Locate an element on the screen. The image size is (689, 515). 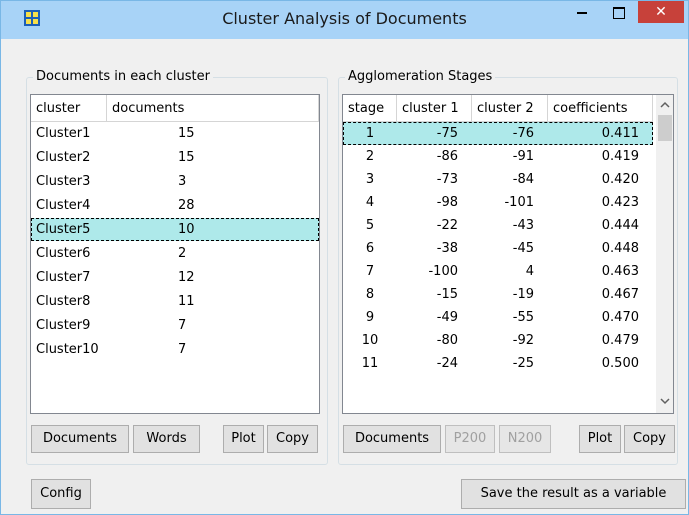
scroll-down-icon is located at coordinates (665, 401).